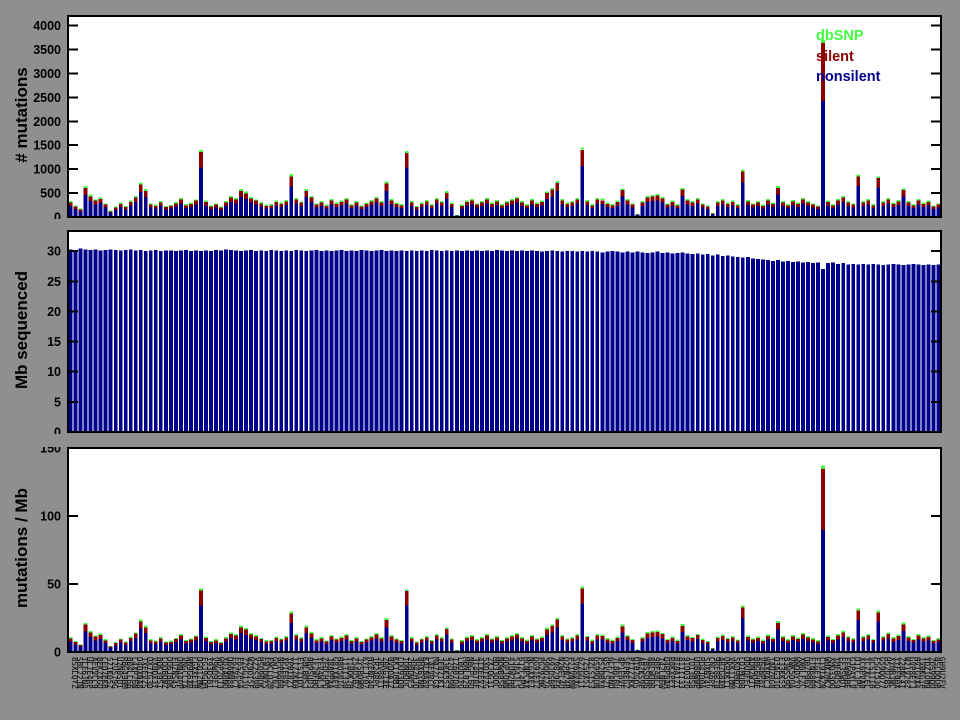 This screenshot has height=720, width=960. Describe the element at coordinates (835, 56) in the screenshot. I see `legend-label-silent: silent` at that location.